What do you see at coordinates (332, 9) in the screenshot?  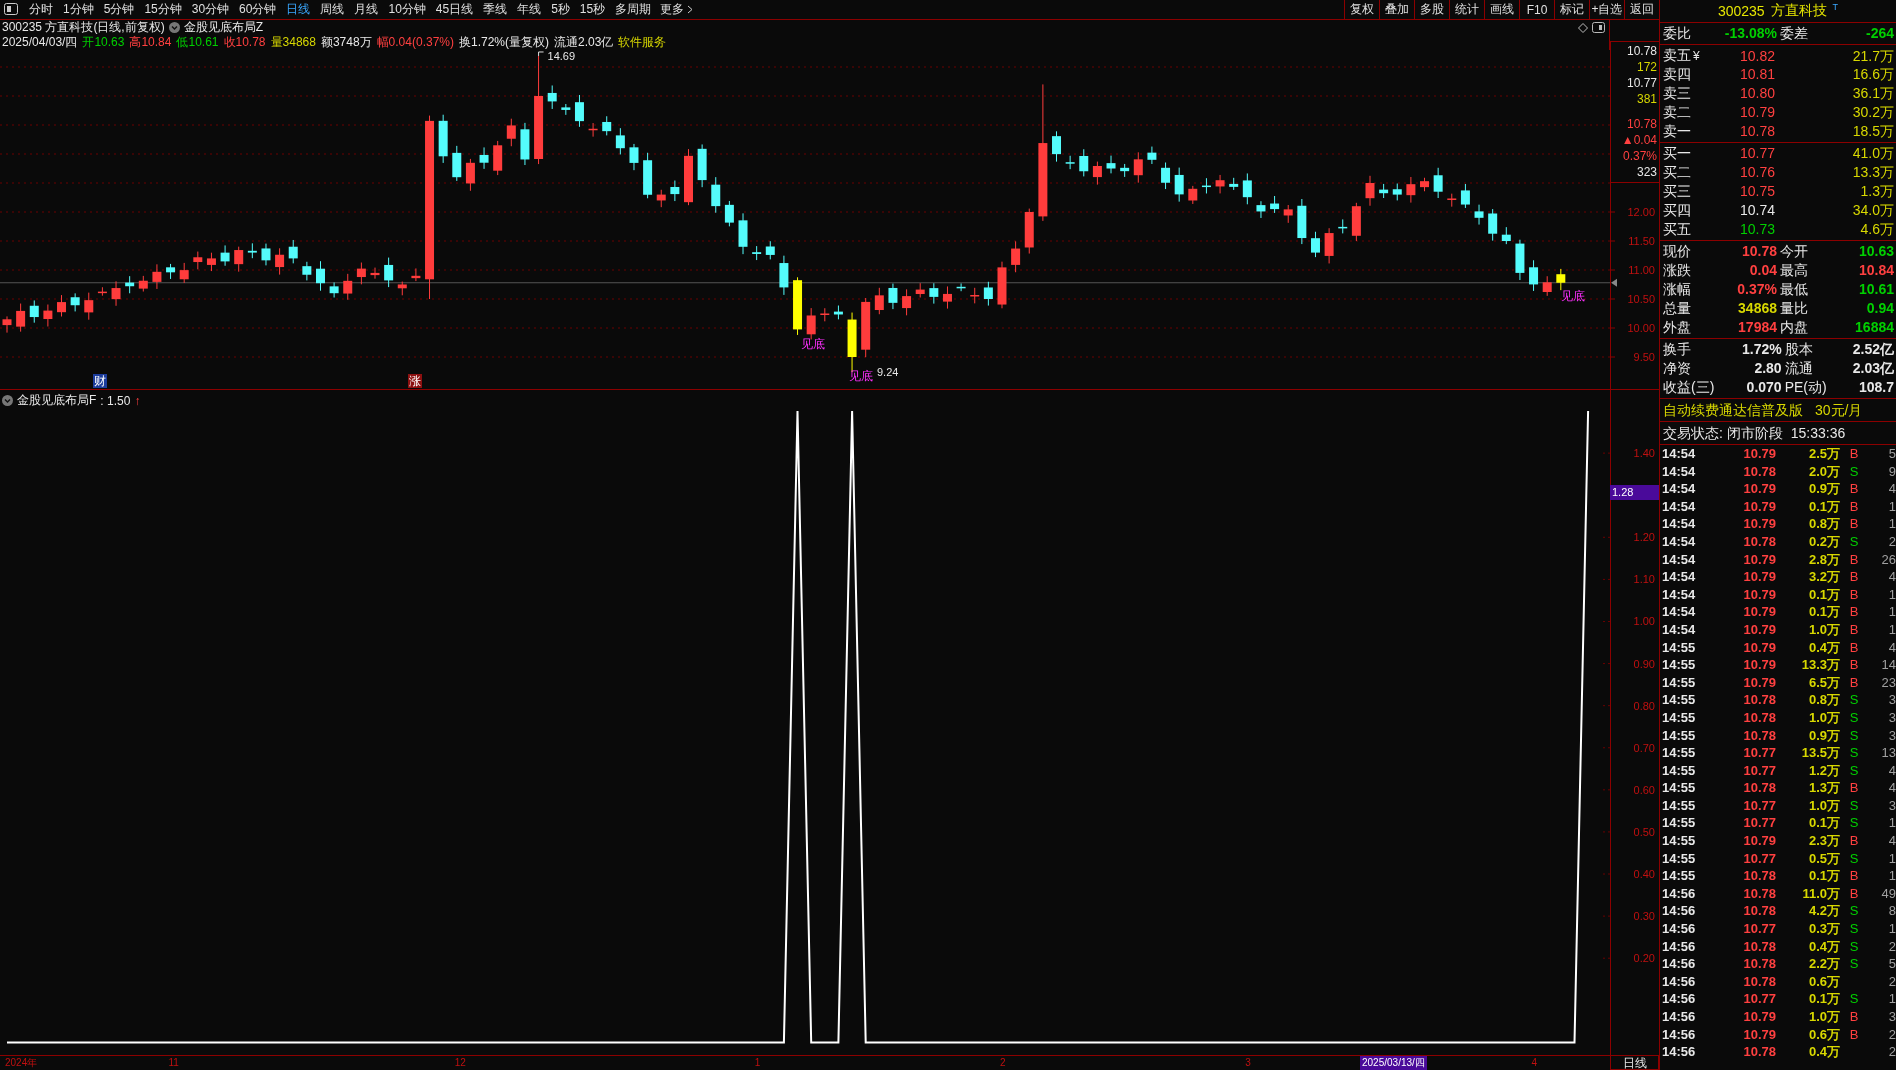 I see `period-tab: 周线` at bounding box center [332, 9].